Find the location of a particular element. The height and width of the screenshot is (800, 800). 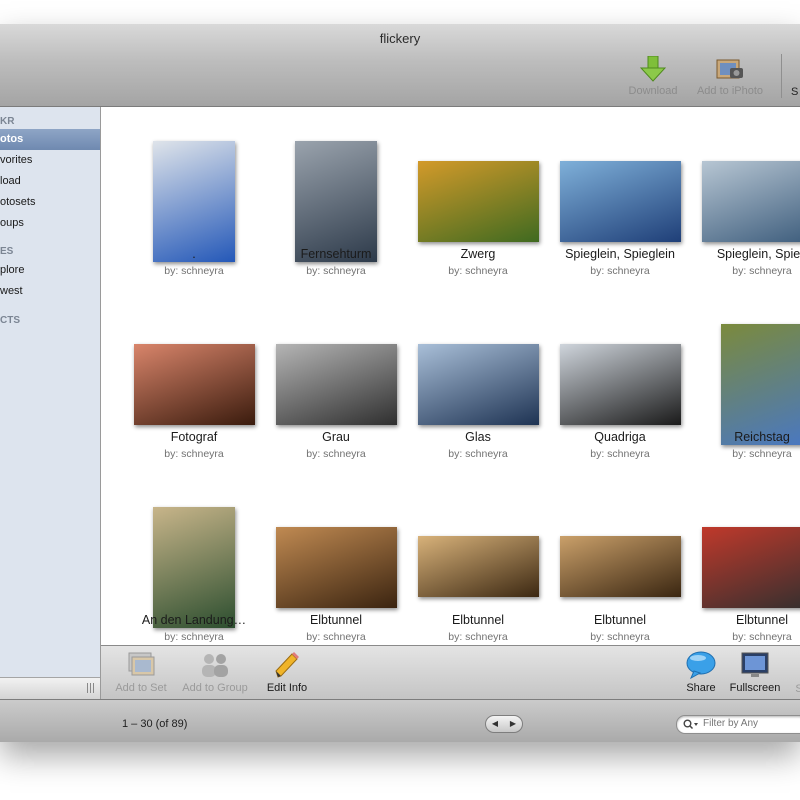

add-to-set-button: Add to Set is located at coordinates (141, 672).